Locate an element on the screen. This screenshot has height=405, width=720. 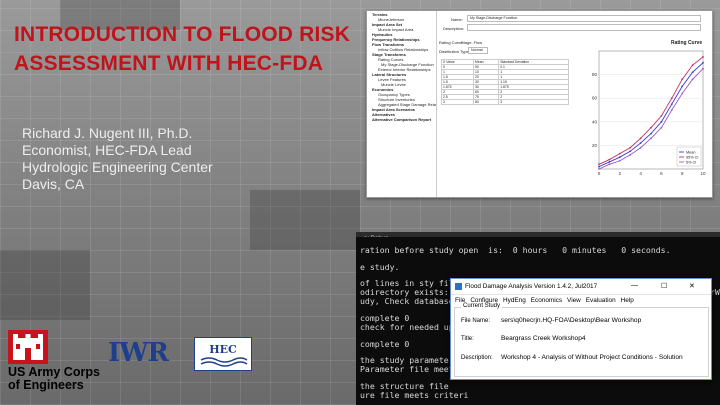
console-line: e study. is located at coordinates (380, 267).